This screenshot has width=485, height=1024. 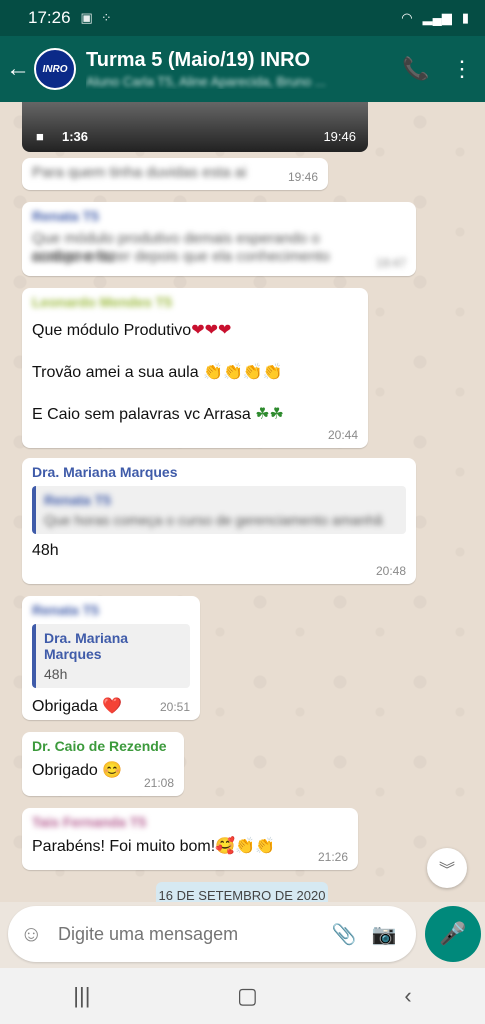 I want to click on double-chevron-down-icon: ︾, so click(x=446, y=870).